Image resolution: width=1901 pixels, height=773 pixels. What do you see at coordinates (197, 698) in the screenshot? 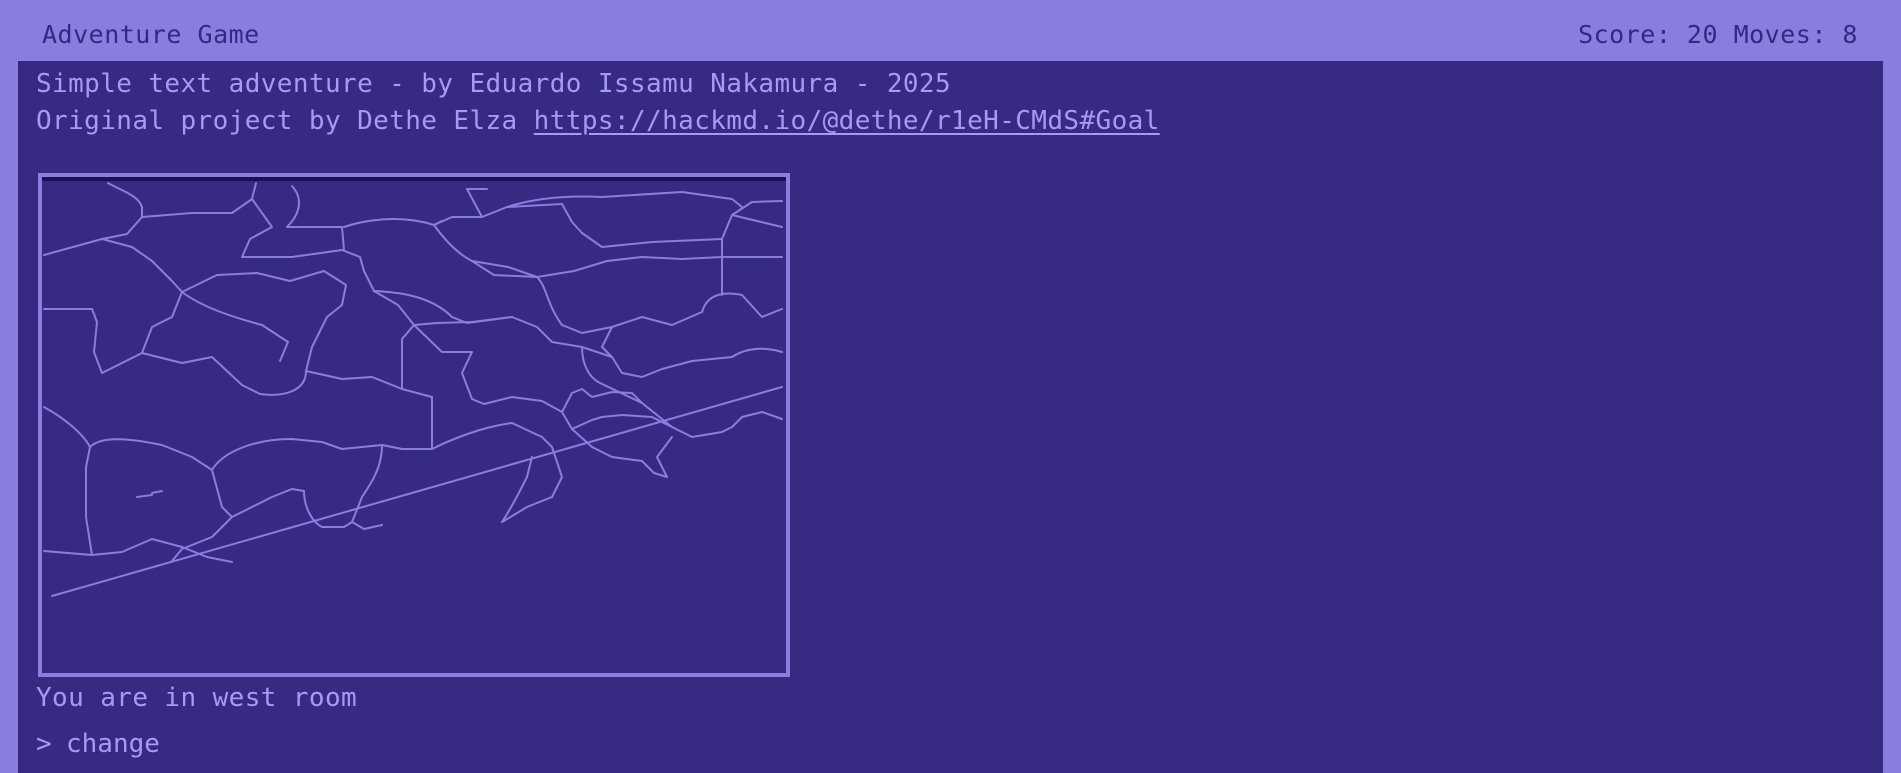
I see `room-description: You are in west room` at bounding box center [197, 698].